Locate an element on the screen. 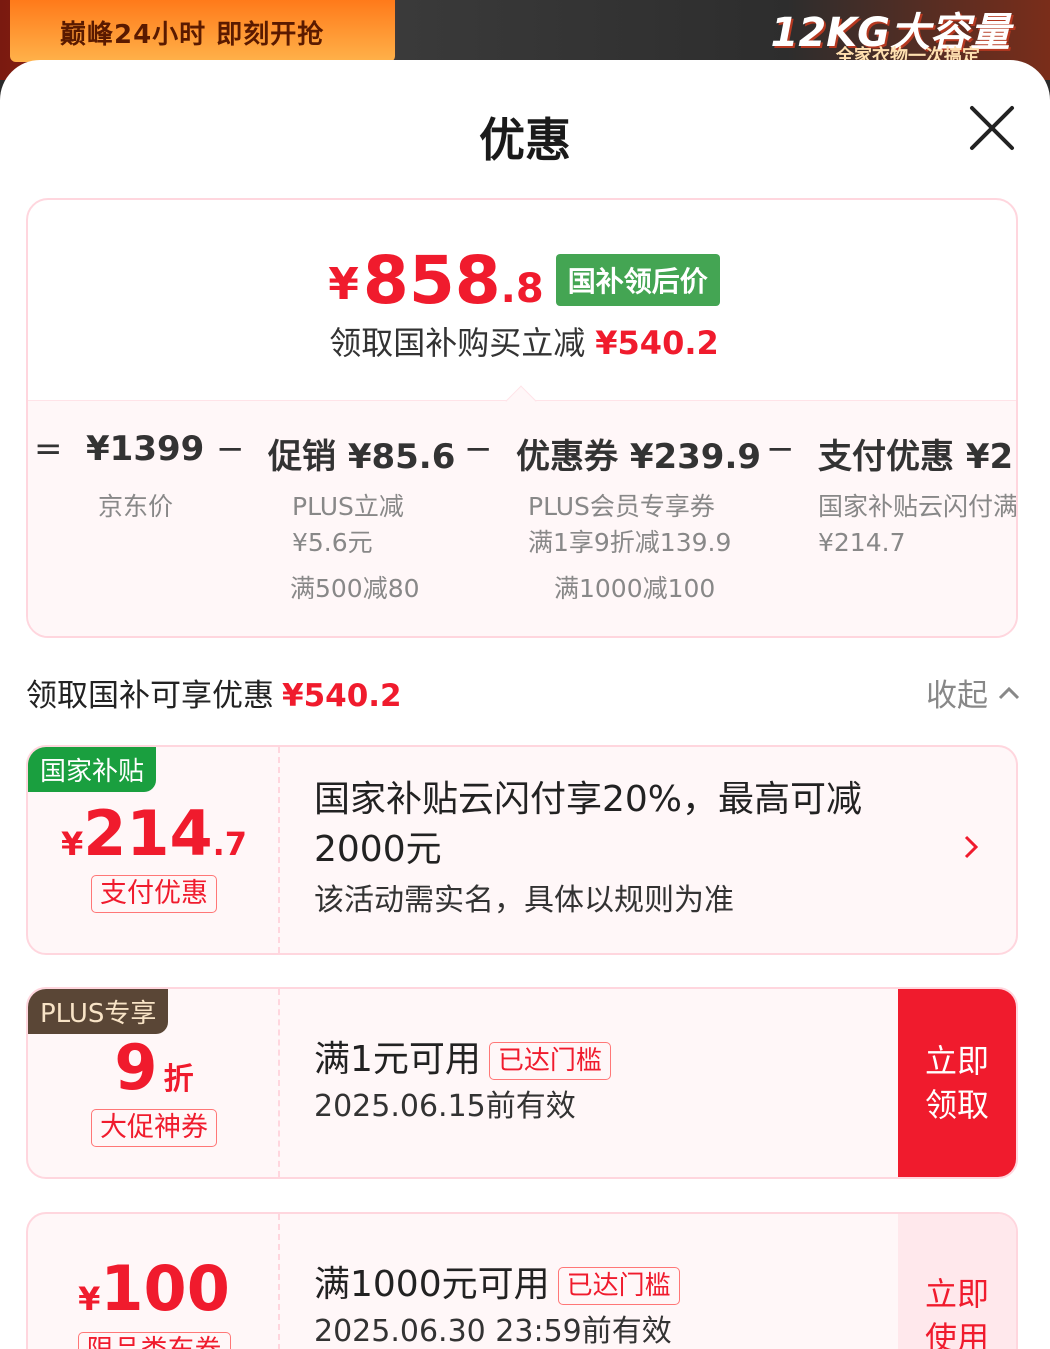  claim-now-button: 立即 领取 is located at coordinates (957, 1083).